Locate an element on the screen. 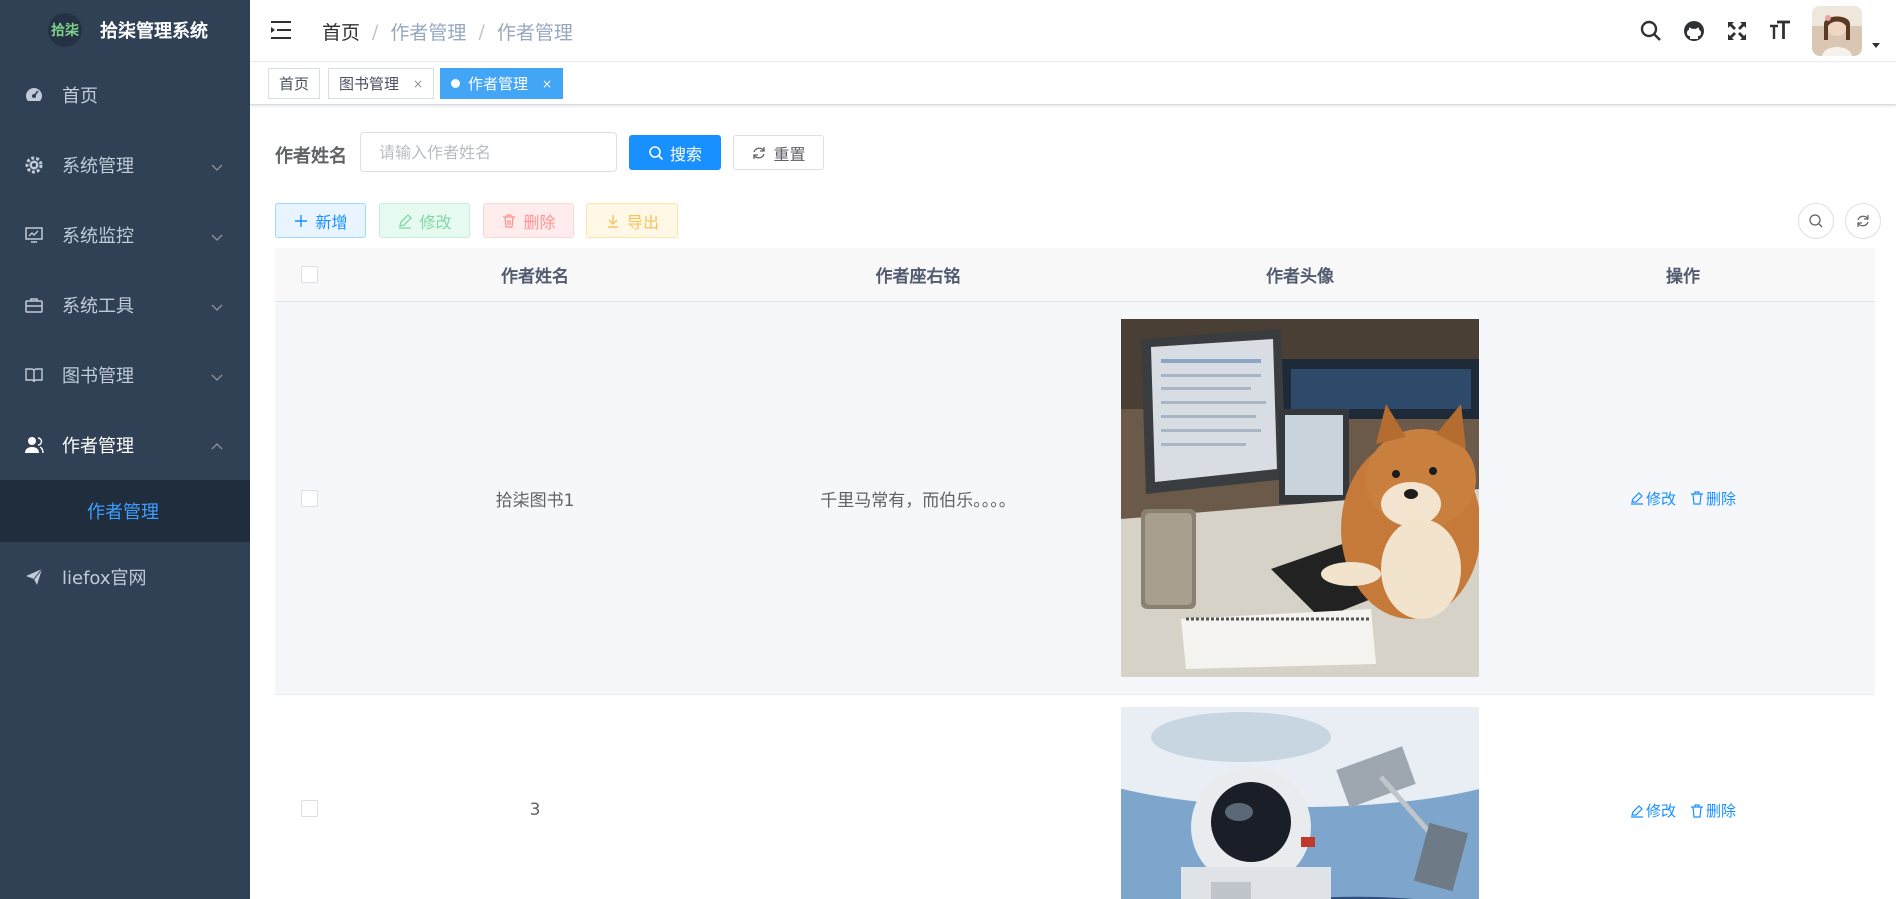 The image size is (1896, 899). shiba-at-desk-image is located at coordinates (1300, 498).